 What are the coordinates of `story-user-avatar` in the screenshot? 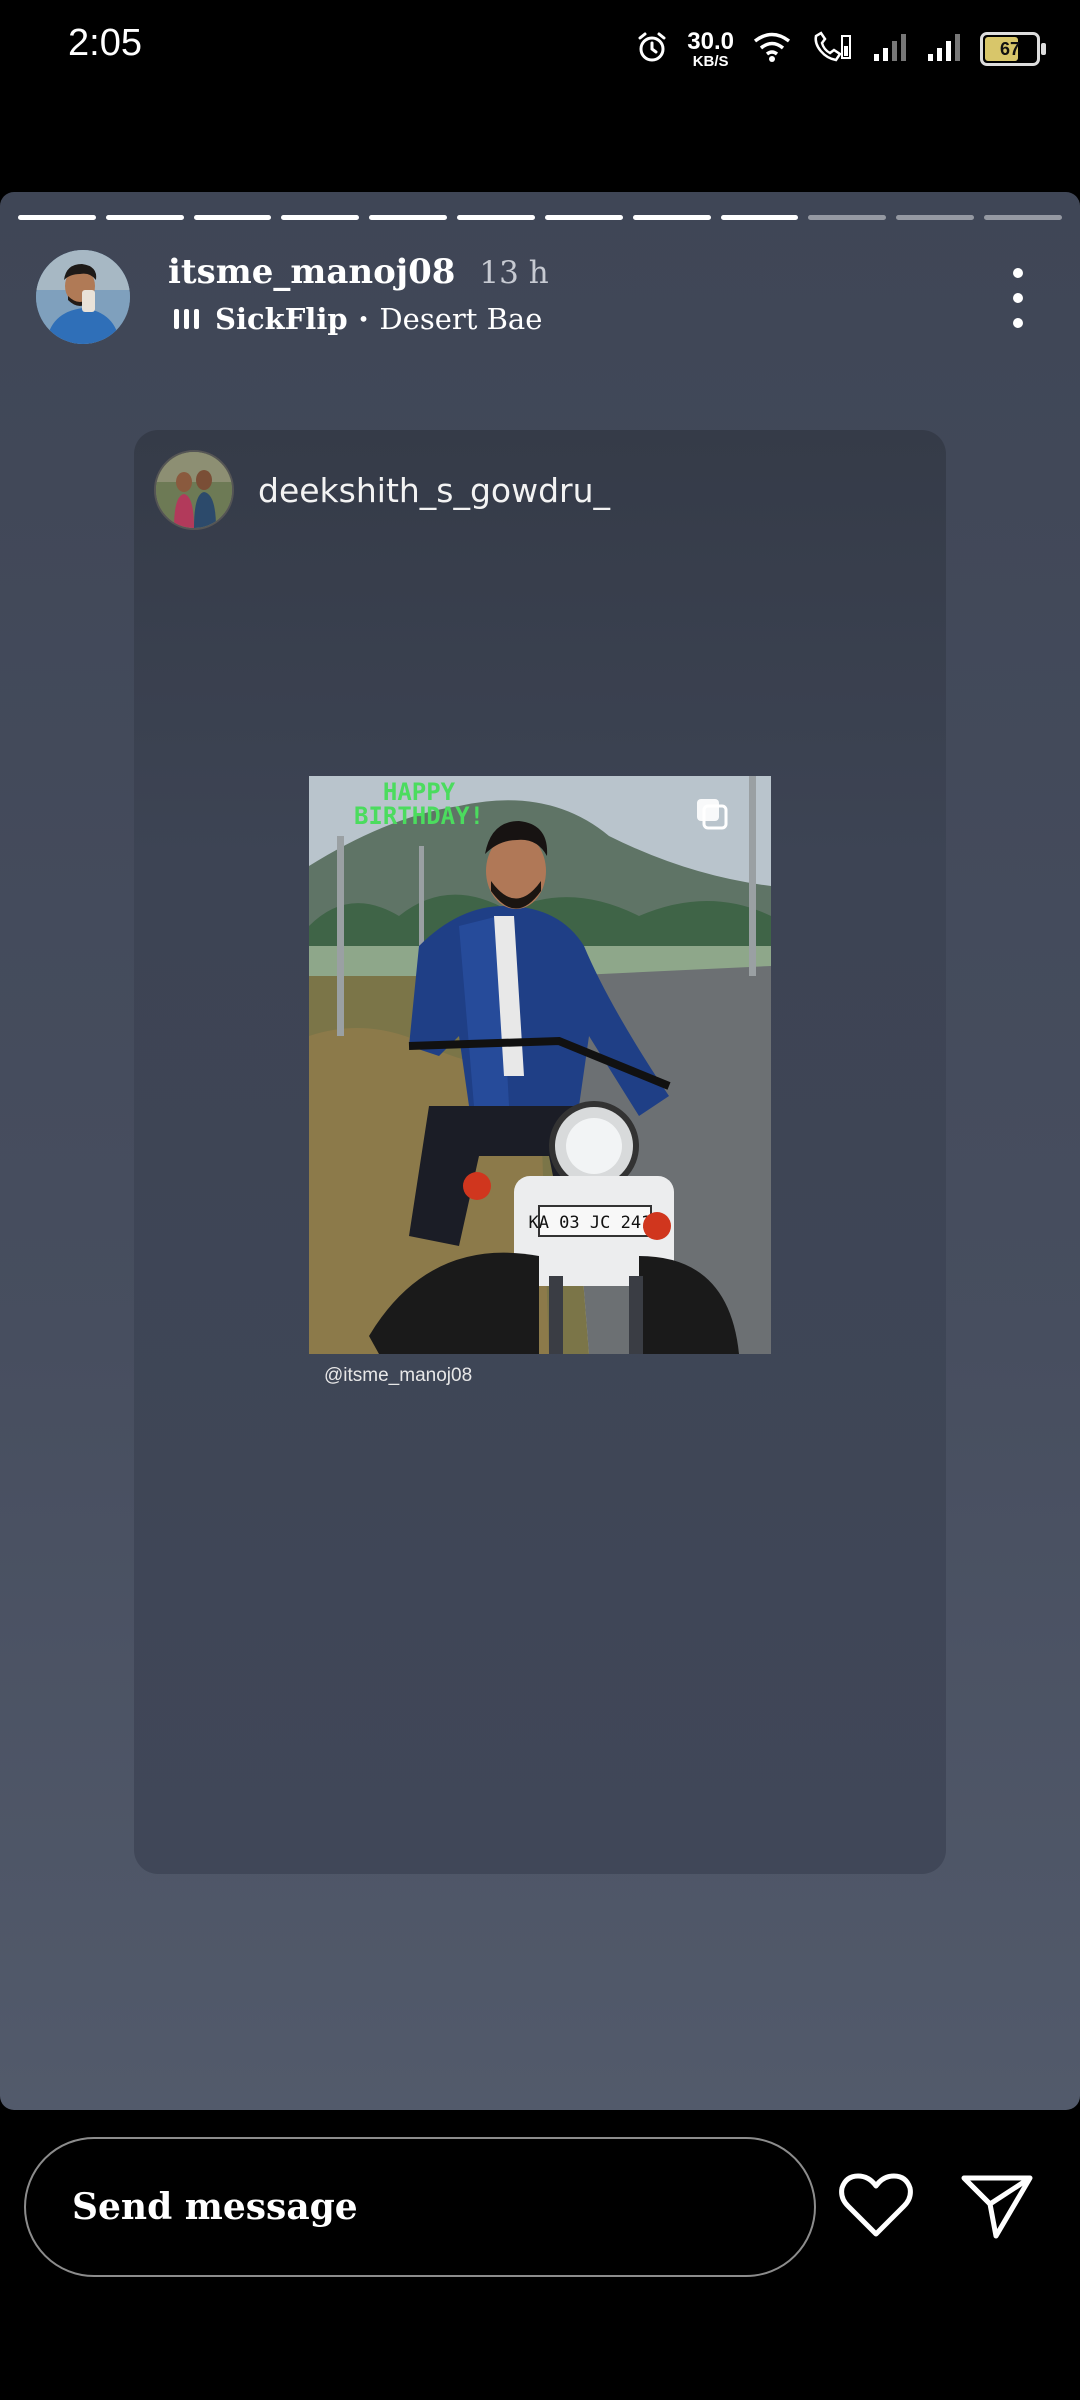 It's located at (83, 297).